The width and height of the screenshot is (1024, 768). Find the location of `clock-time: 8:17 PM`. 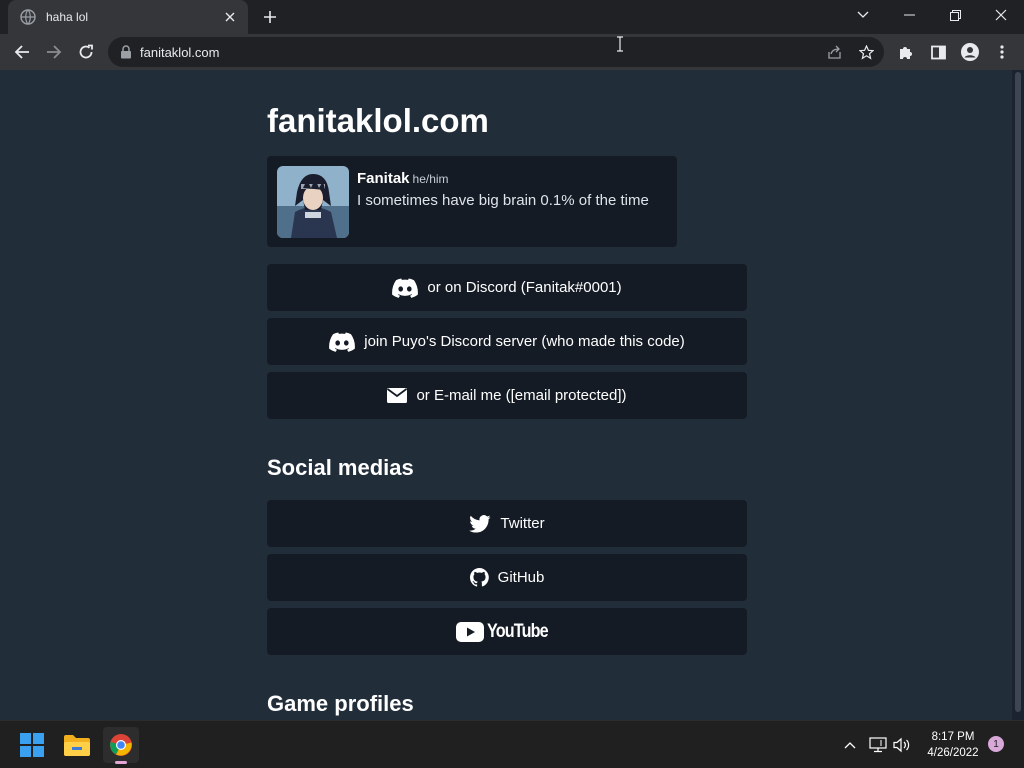

clock-time: 8:17 PM is located at coordinates (953, 737).